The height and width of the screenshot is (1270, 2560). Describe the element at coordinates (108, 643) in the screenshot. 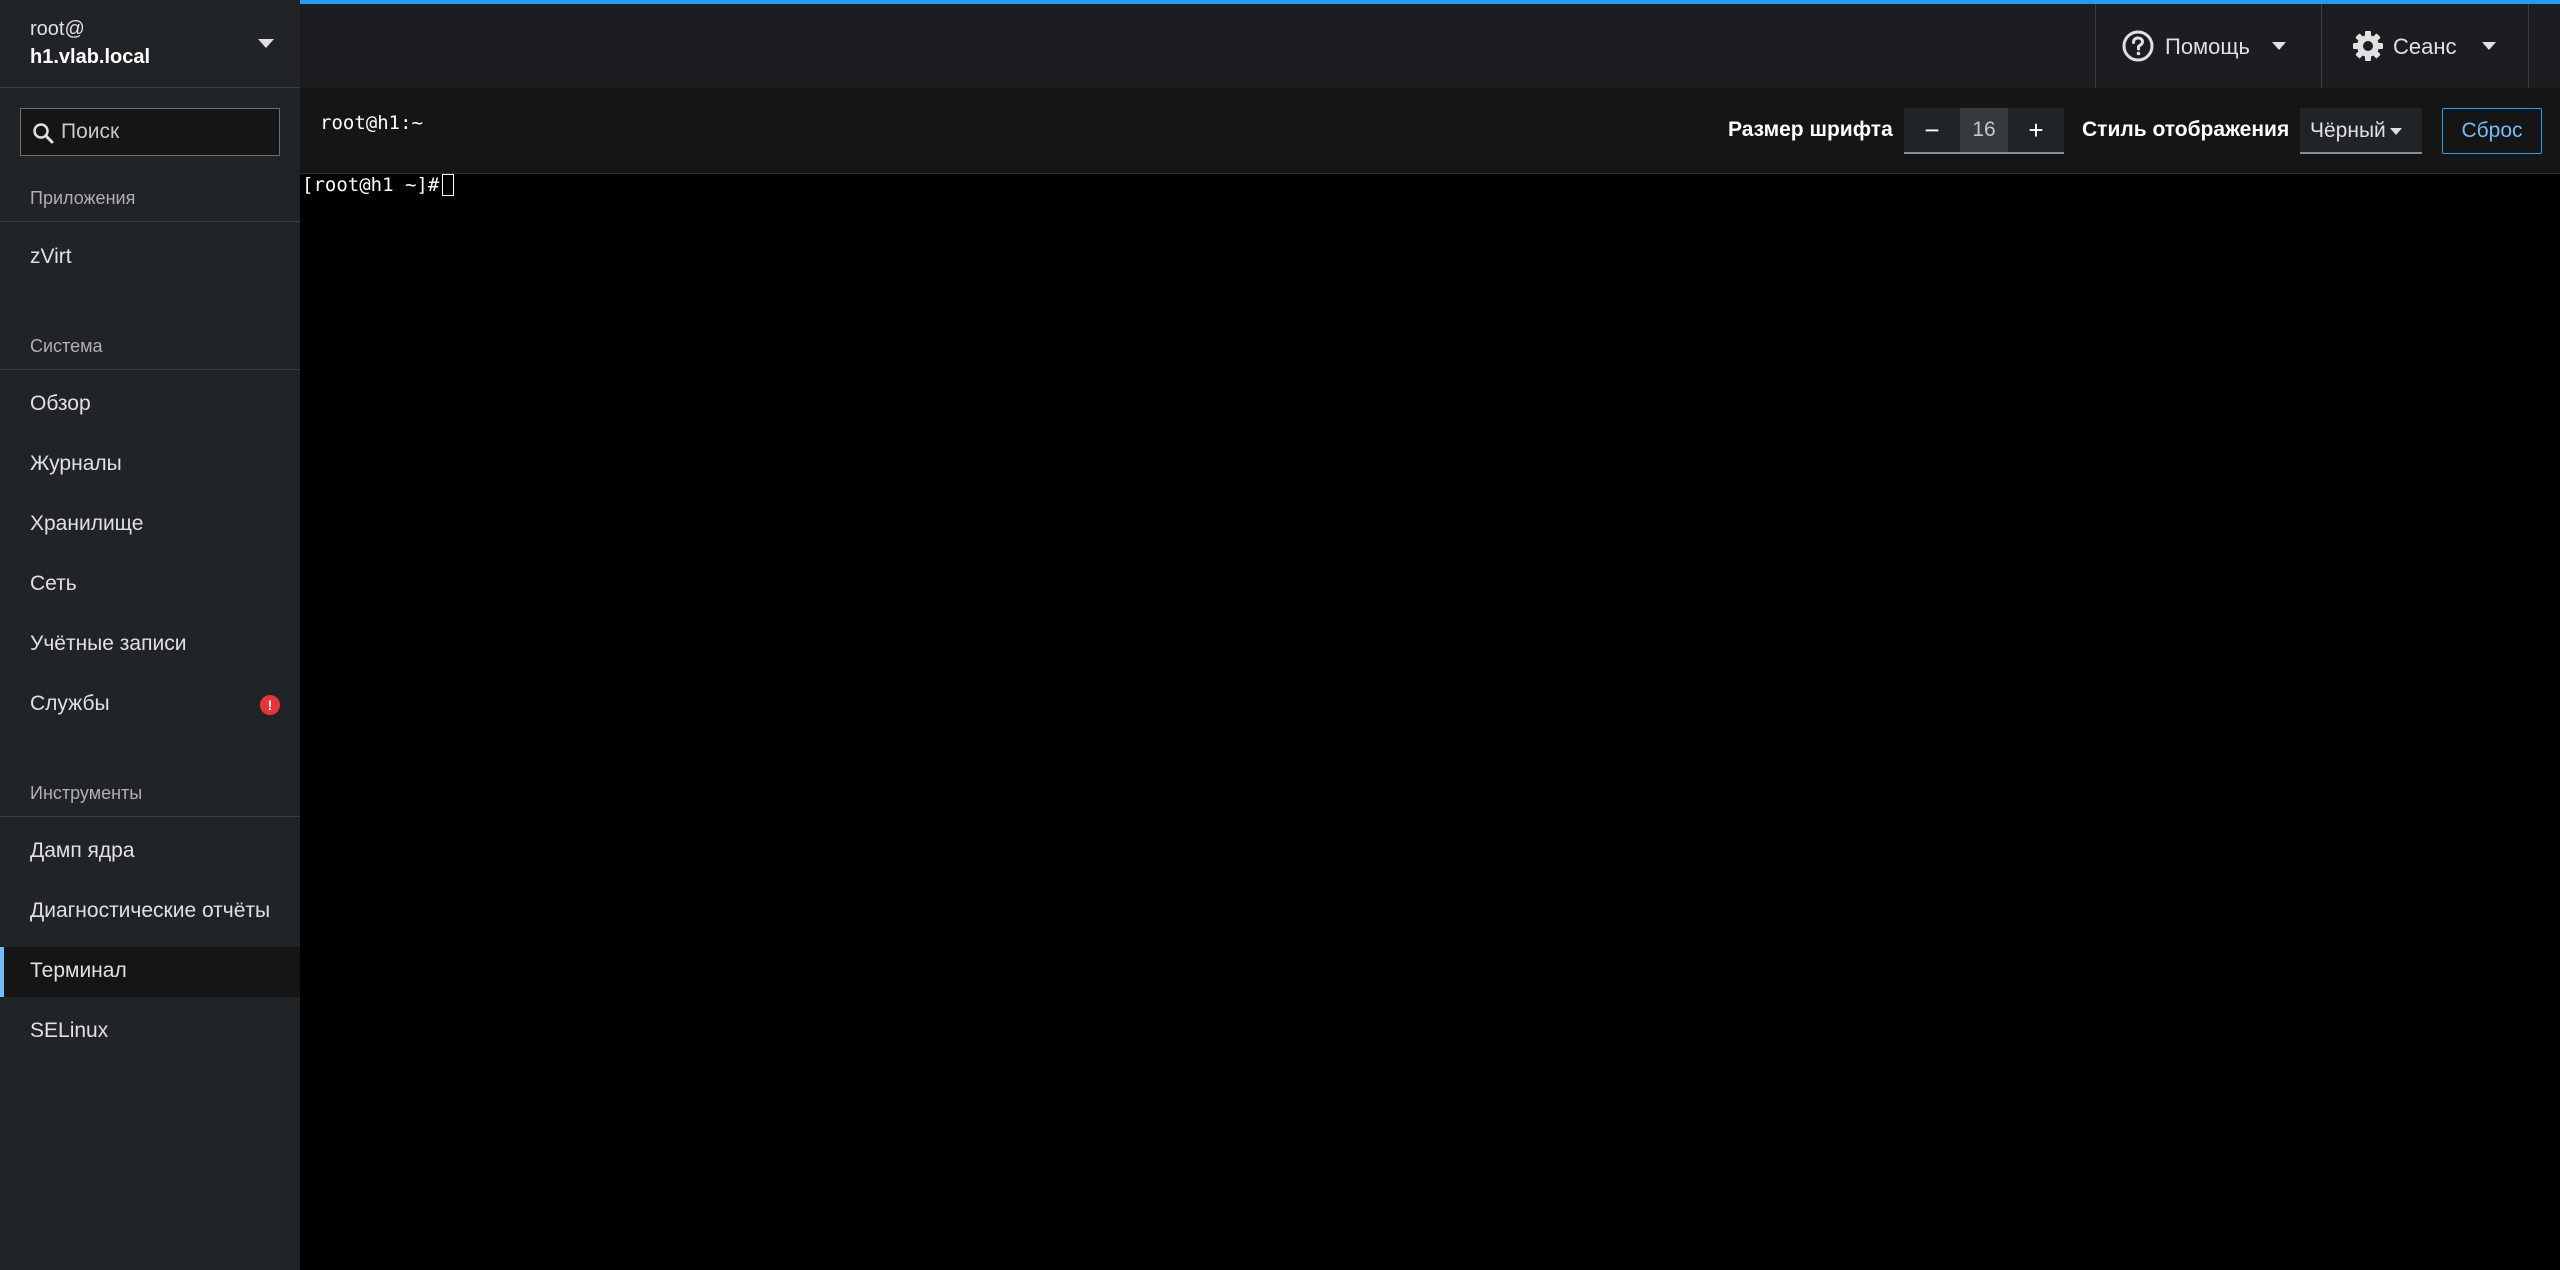

I see `sidebar-item-label: Учётные записи` at that location.